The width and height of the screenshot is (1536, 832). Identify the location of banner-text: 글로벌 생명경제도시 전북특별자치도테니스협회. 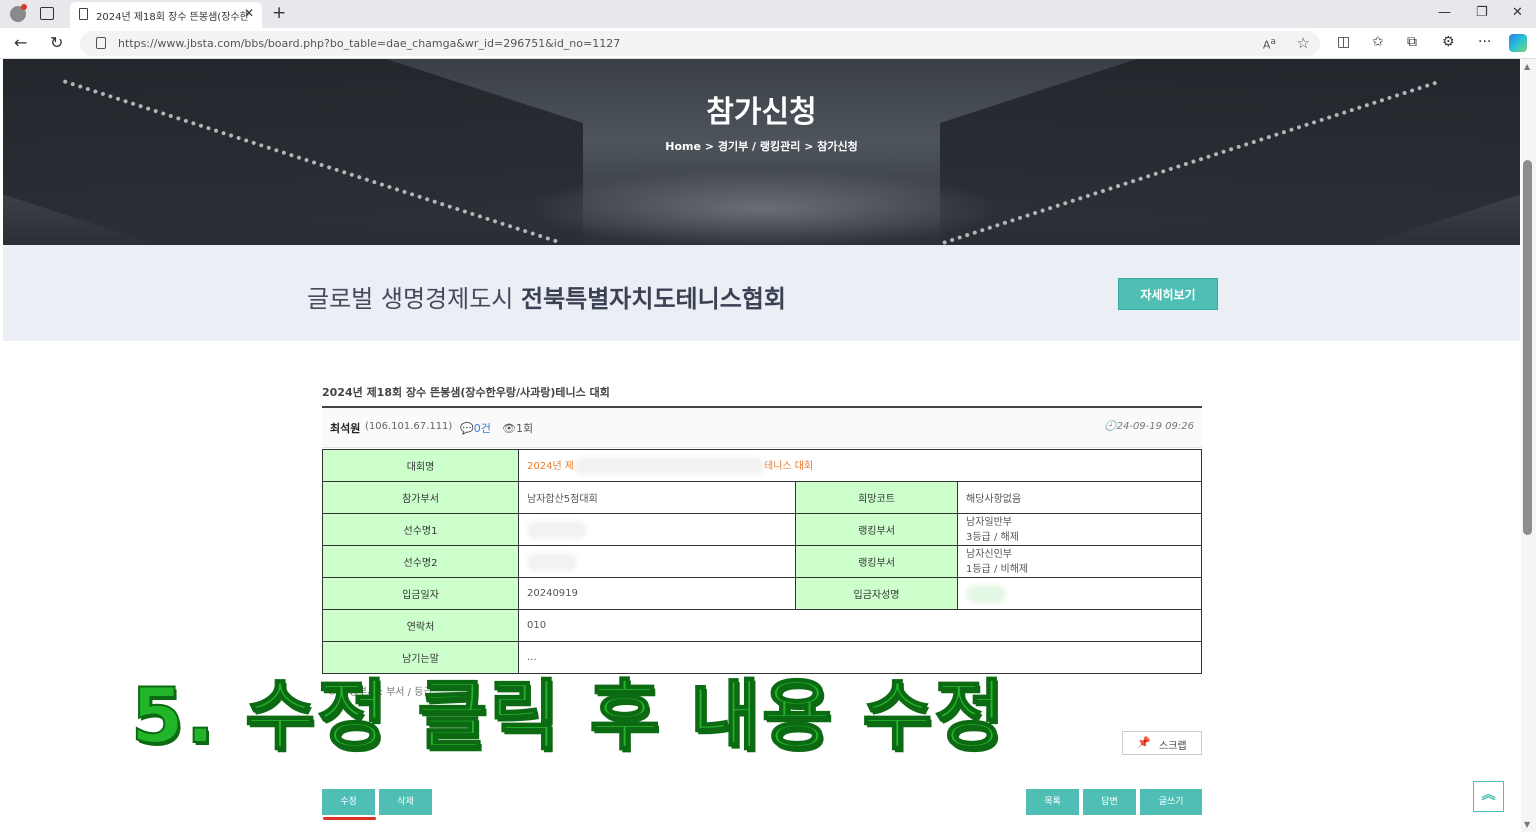
(546, 296).